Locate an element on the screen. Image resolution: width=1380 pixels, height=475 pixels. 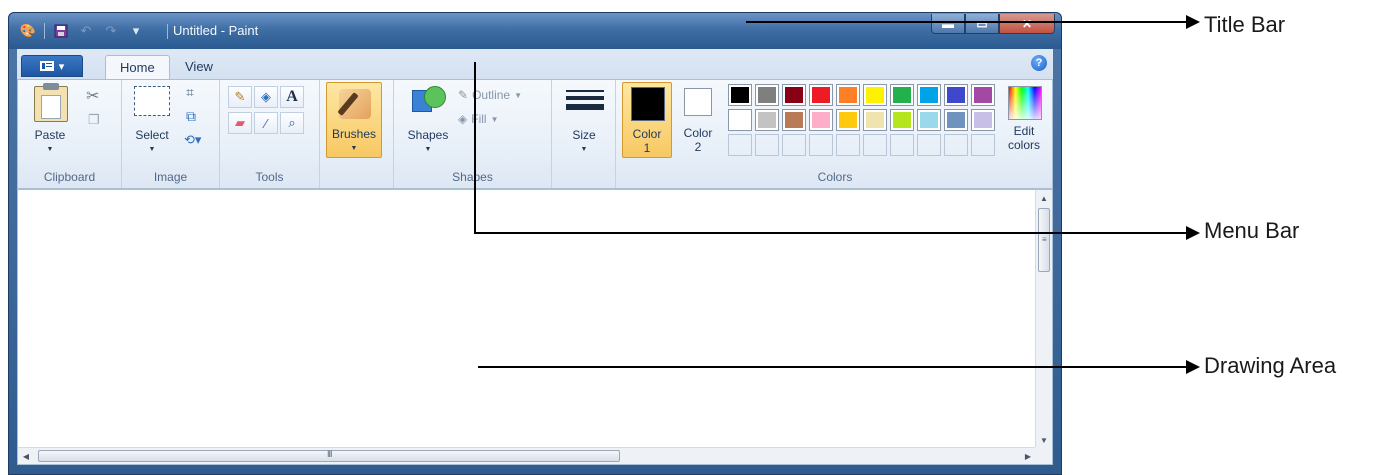
color2-swatch is located at coordinates (698, 102).